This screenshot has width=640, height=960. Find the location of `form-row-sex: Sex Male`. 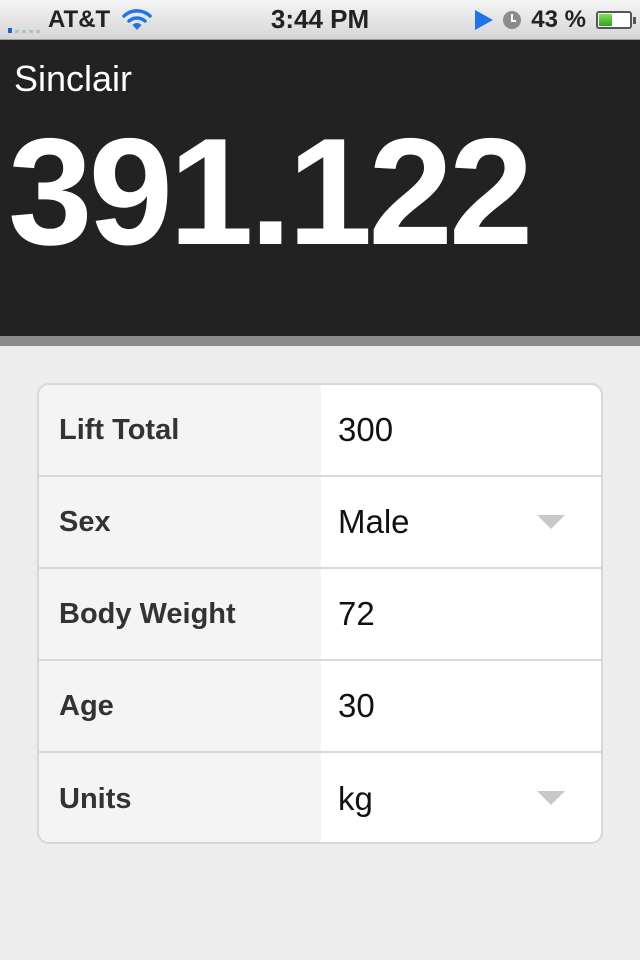

form-row-sex: Sex Male is located at coordinates (320, 523).